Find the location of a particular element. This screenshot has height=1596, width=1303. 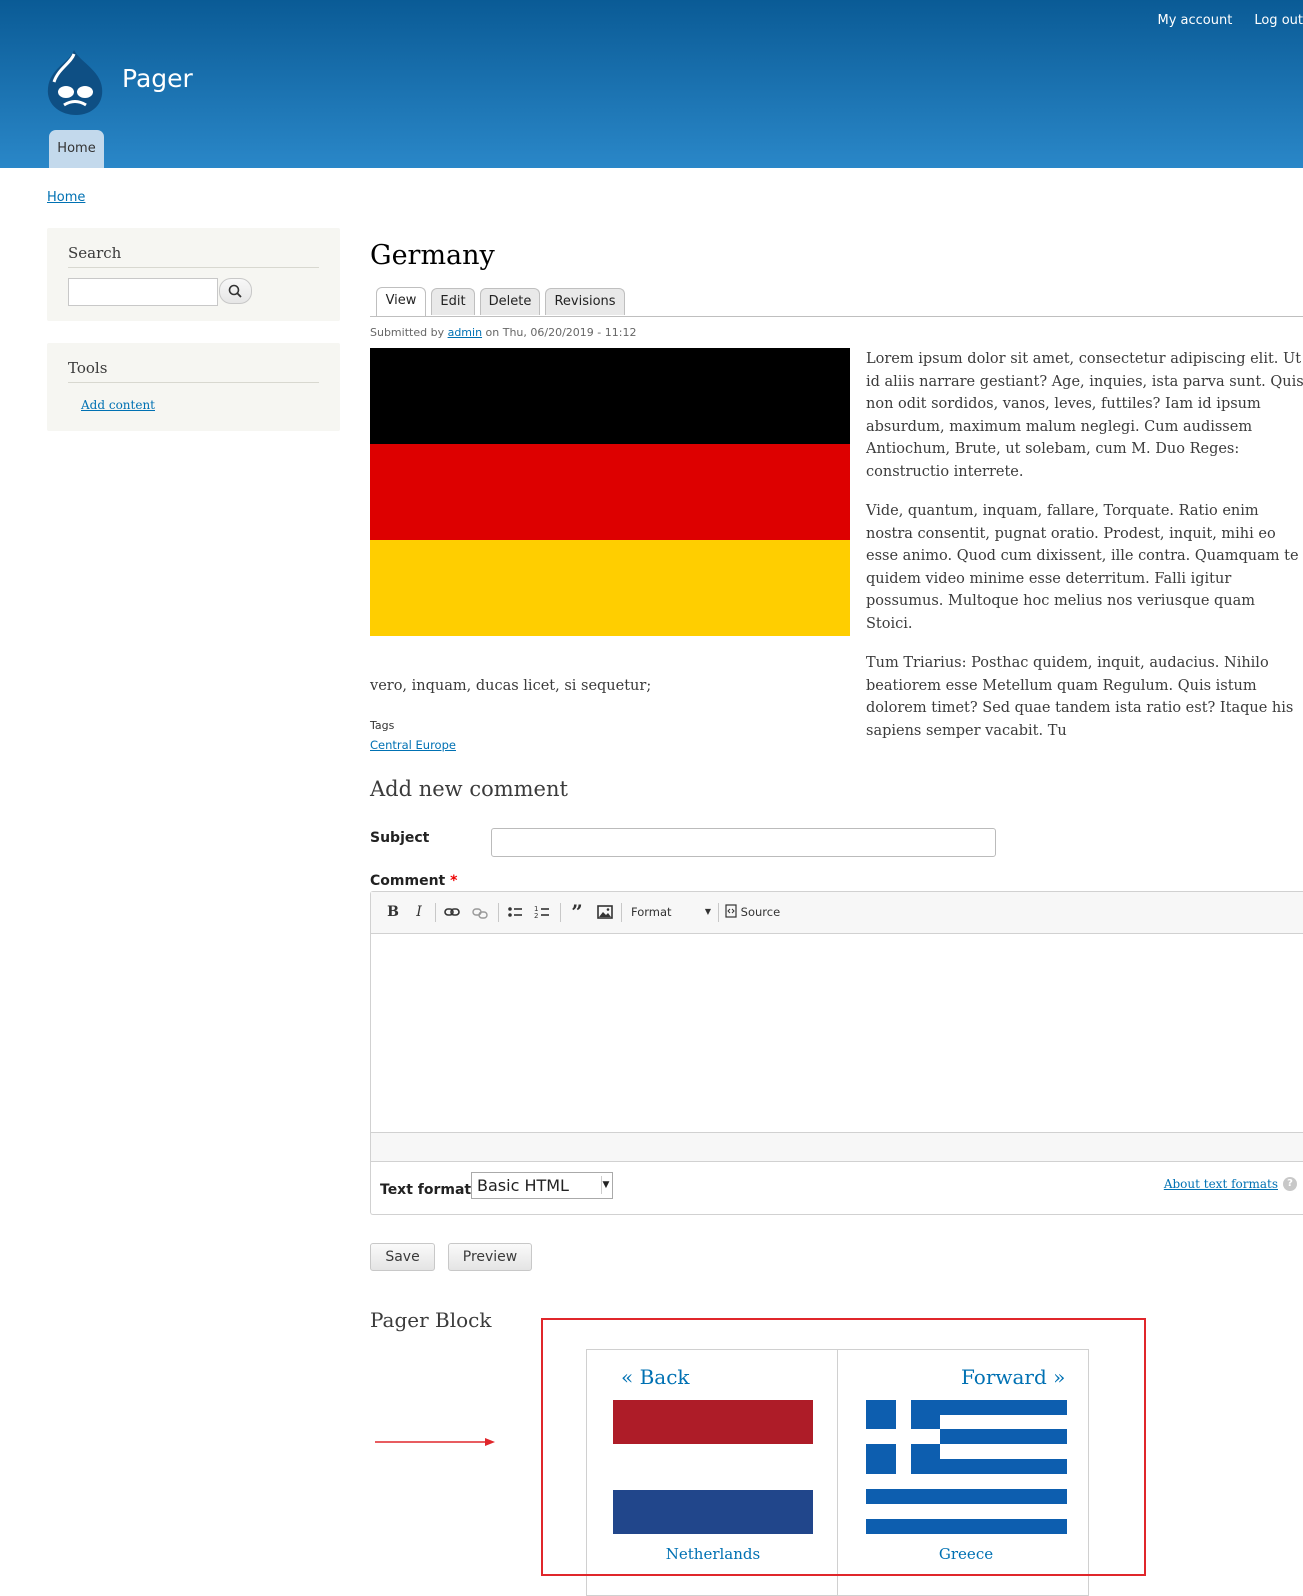

pager-block-heading: Pager Block is located at coordinates (431, 1320).